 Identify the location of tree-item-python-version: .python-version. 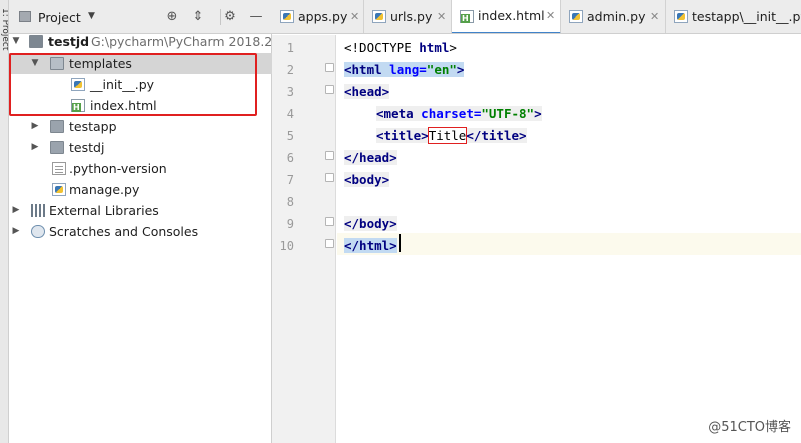
(140, 168).